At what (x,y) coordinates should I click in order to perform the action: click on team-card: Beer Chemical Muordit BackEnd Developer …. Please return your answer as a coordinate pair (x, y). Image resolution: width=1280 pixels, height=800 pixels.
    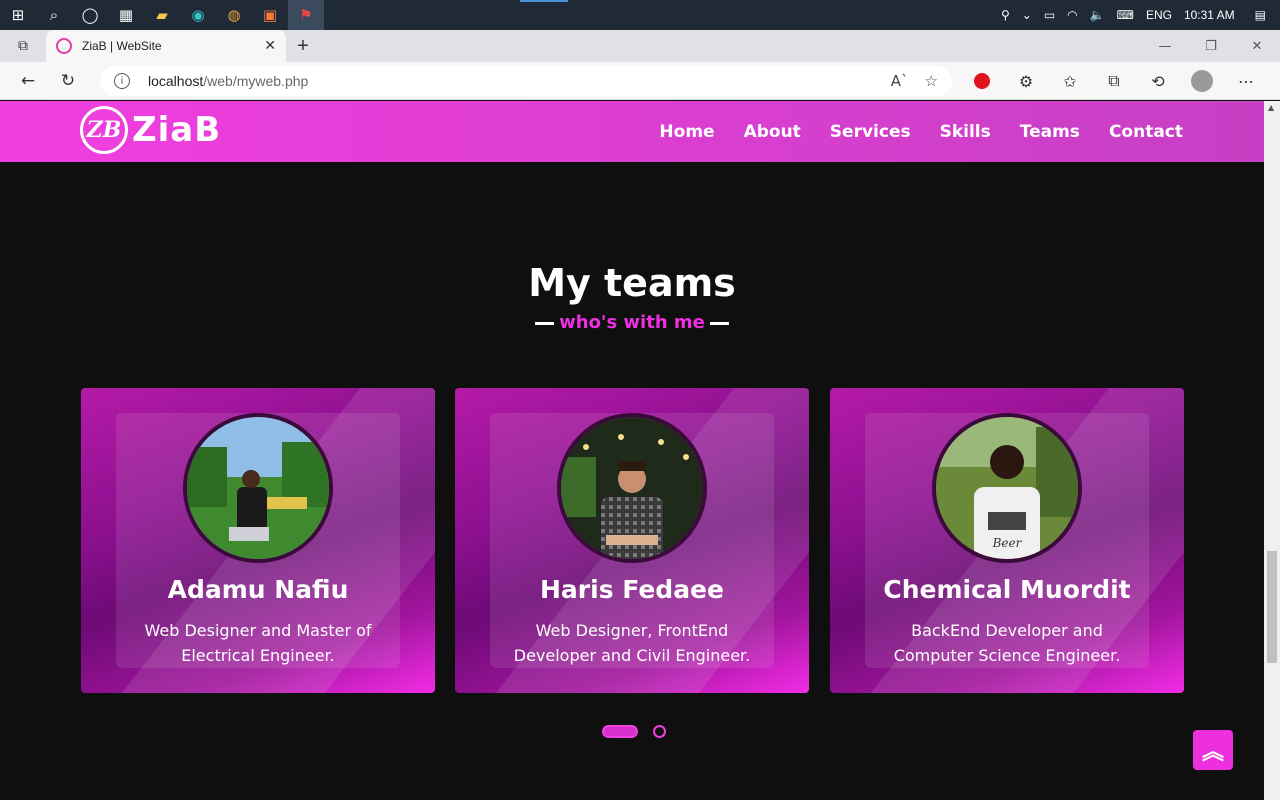
    Looking at the image, I should click on (1007, 540).